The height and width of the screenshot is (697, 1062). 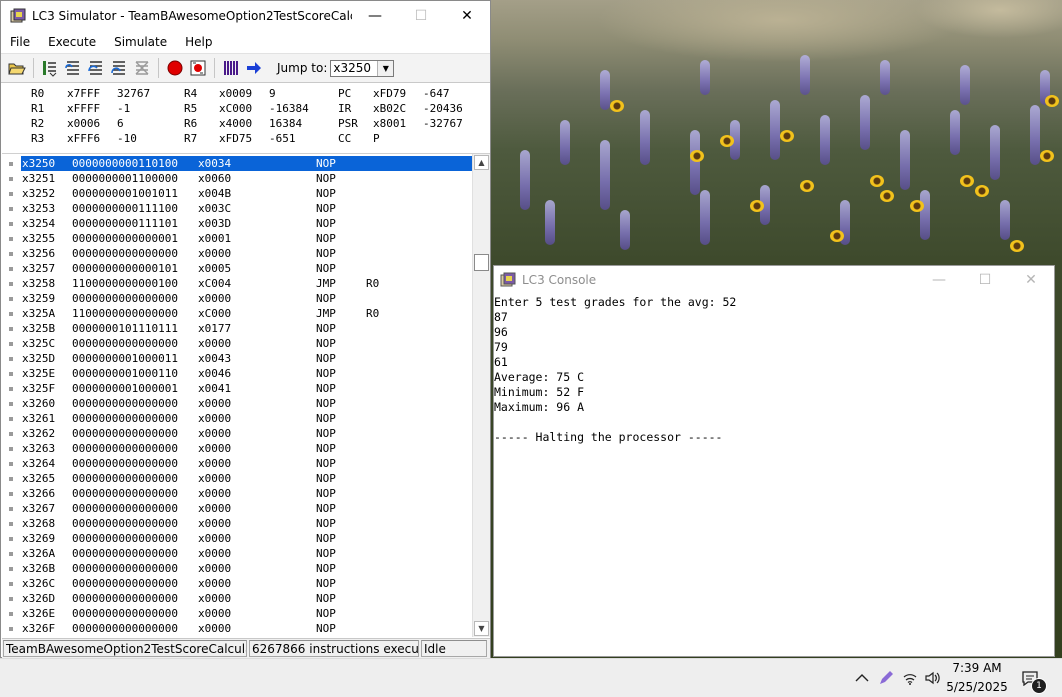 I want to click on jump-to-input: x3250, so click(x=354, y=68).